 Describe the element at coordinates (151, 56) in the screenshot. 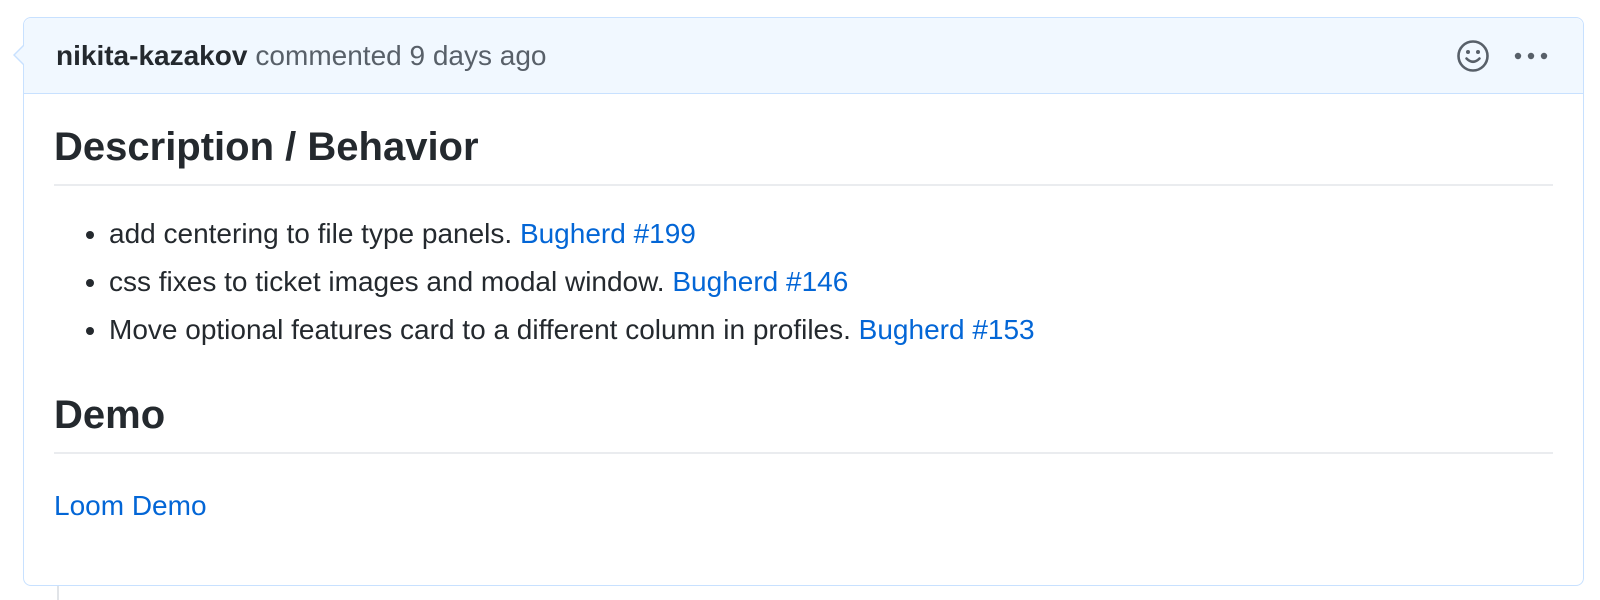

I see `author-link: nikita-kazakov` at that location.